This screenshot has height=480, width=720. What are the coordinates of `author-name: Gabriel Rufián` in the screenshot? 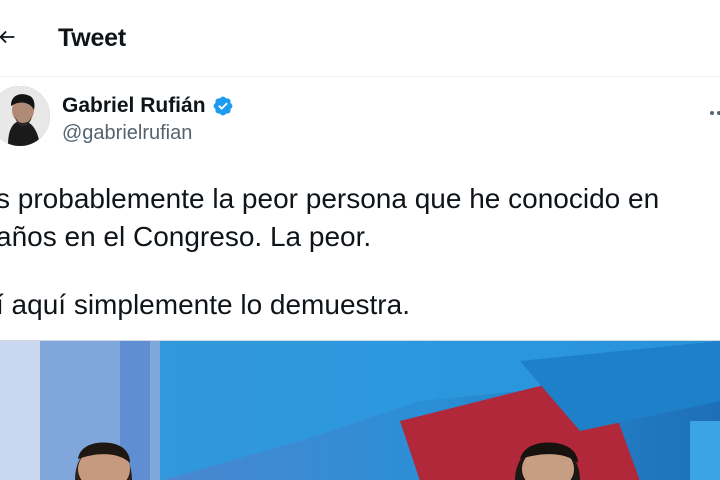 It's located at (148, 106).